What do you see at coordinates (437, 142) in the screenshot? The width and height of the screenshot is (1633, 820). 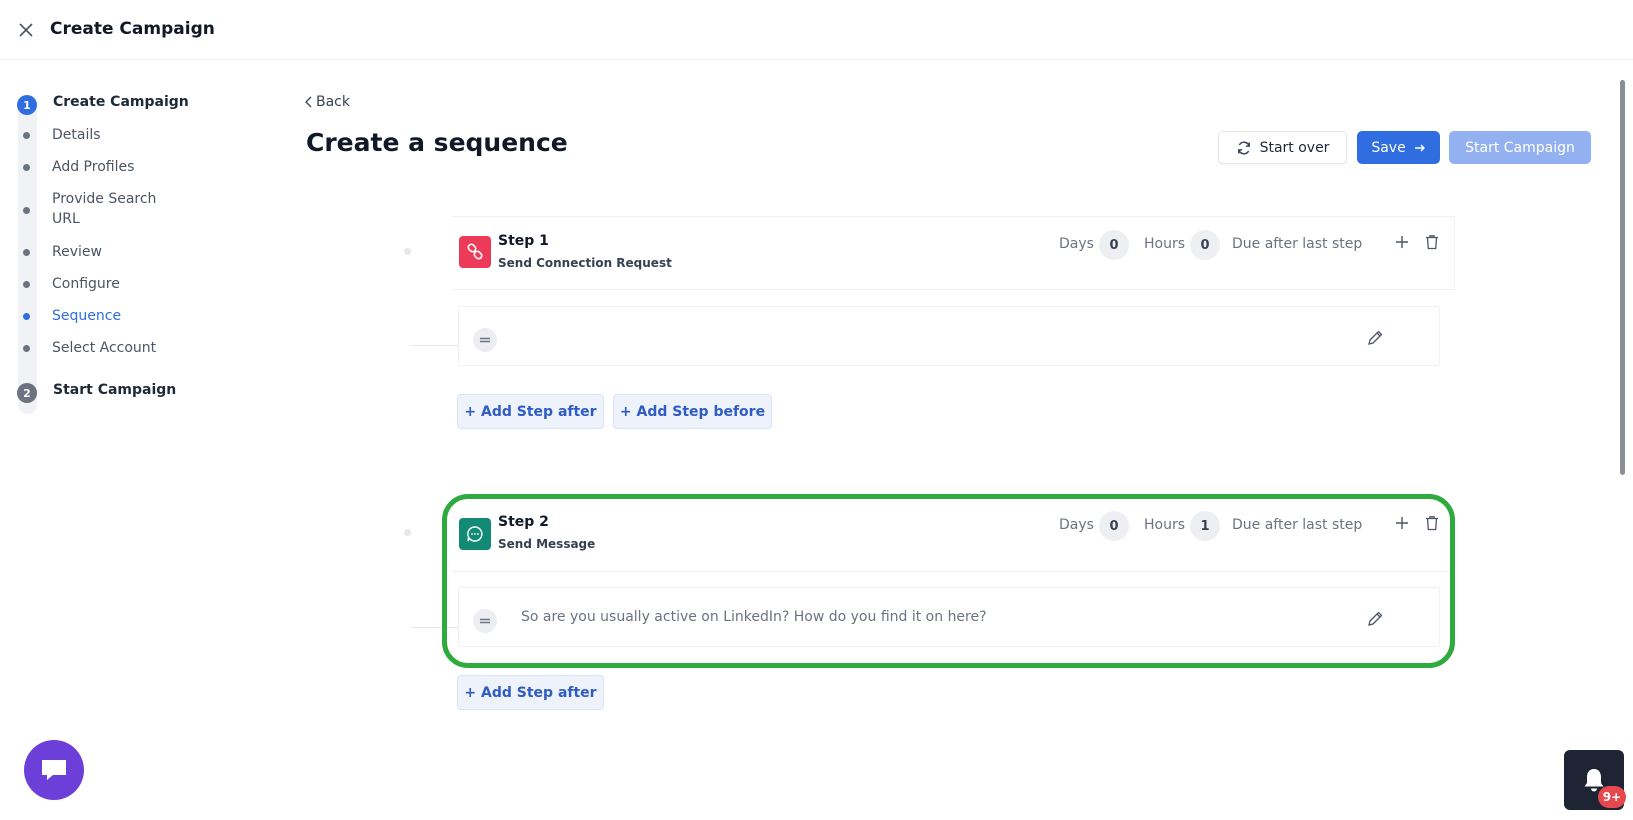 I see `page-title: Create a sequence` at bounding box center [437, 142].